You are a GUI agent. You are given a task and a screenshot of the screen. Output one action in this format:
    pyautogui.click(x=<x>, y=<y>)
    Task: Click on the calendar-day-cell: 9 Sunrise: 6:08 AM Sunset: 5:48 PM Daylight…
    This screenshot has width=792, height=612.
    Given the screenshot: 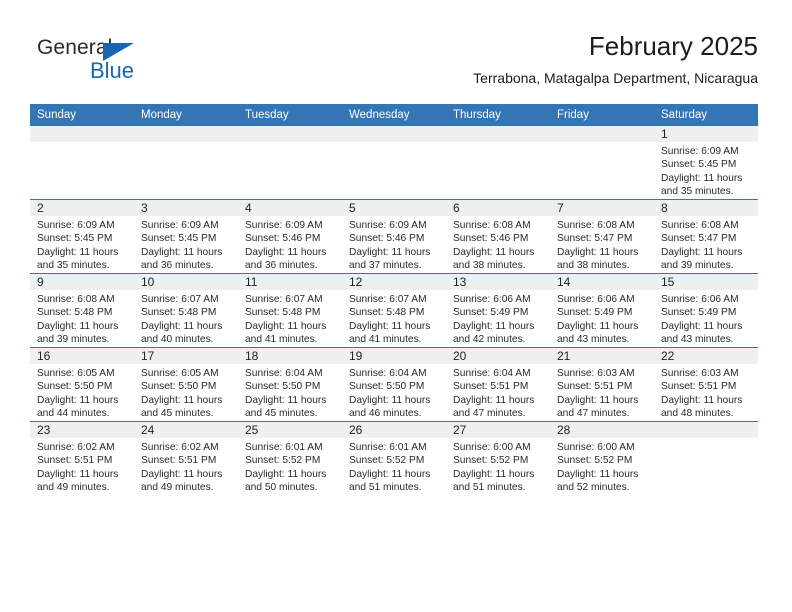 What is the action you would take?
    pyautogui.click(x=82, y=310)
    